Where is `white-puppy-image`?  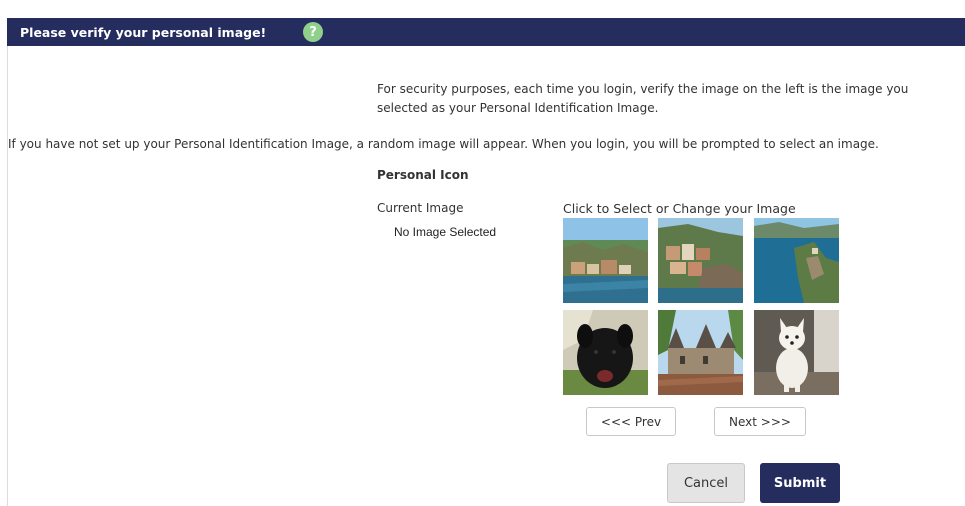
white-puppy-image is located at coordinates (796, 352).